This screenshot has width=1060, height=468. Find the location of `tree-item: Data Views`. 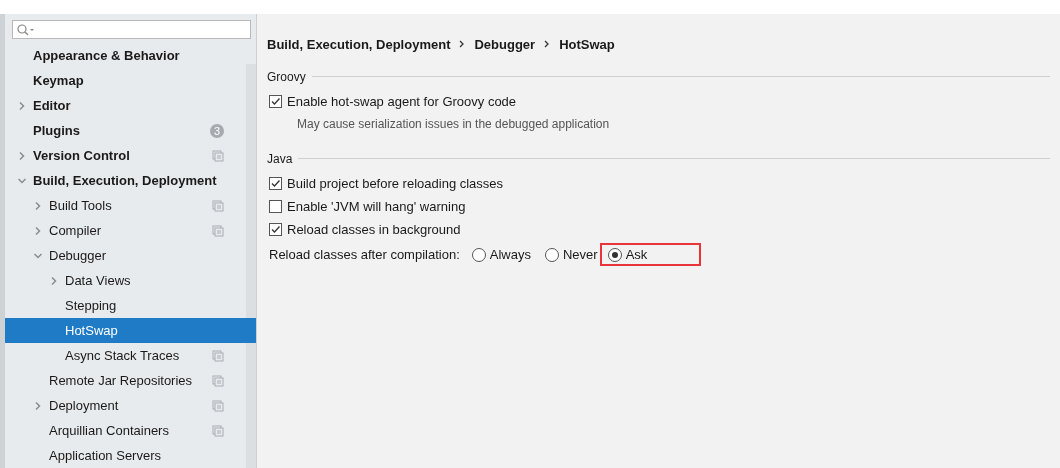

tree-item: Data Views is located at coordinates (125, 280).